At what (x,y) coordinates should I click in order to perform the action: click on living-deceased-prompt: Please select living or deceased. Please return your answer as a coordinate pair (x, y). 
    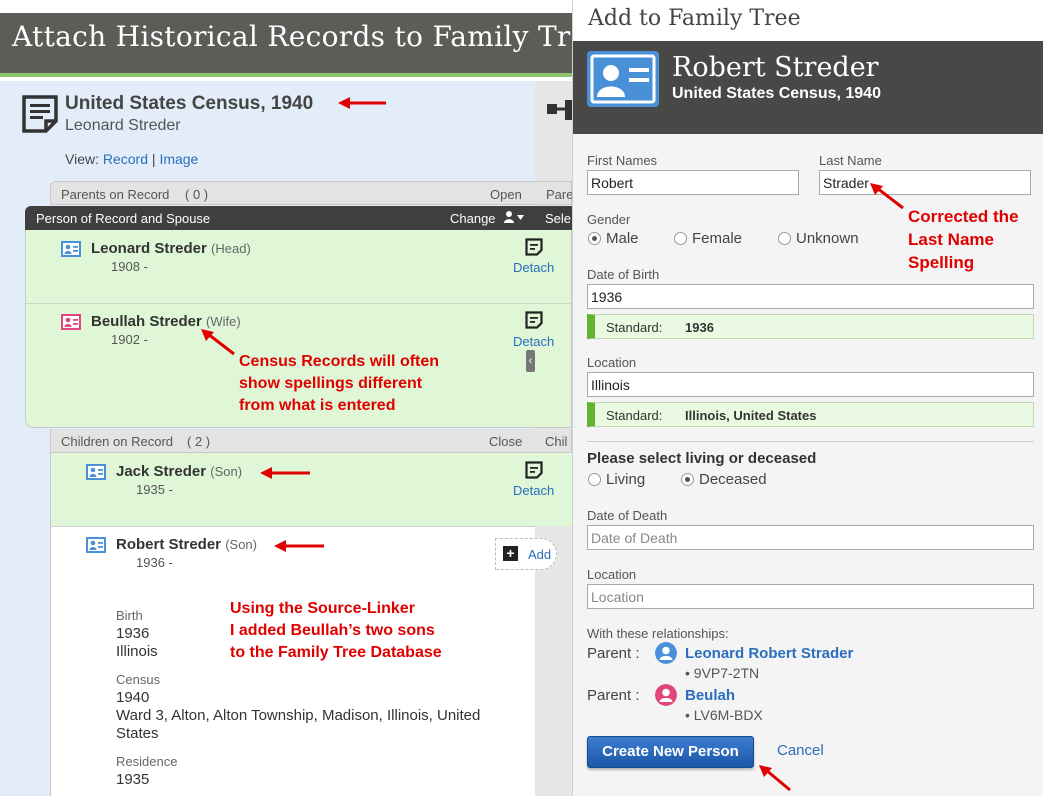
    Looking at the image, I should click on (702, 458).